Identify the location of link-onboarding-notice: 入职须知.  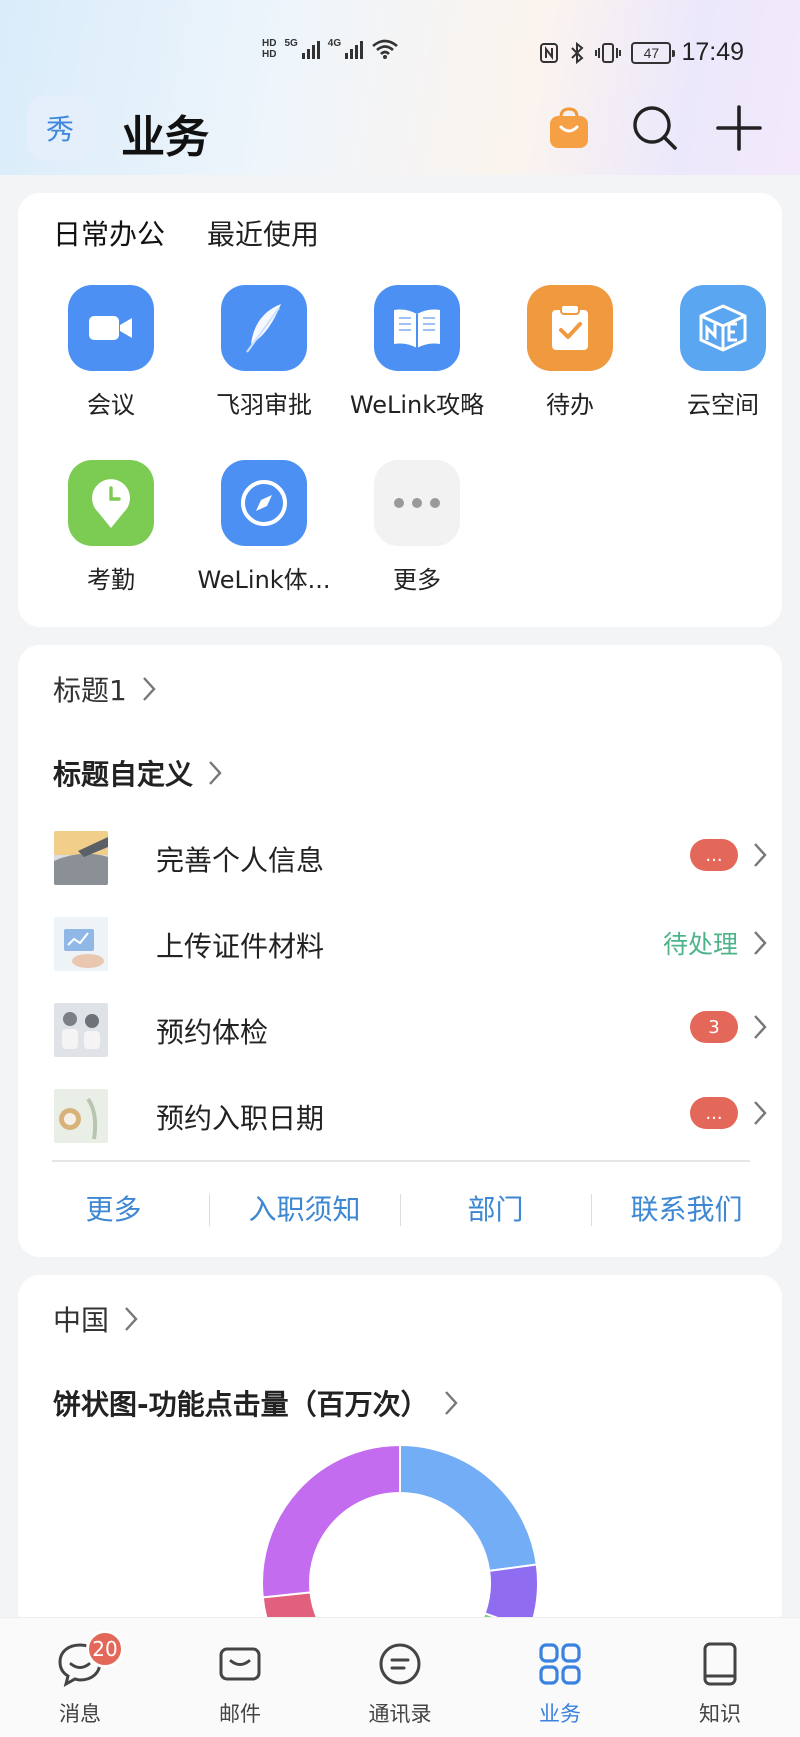
(304, 1210).